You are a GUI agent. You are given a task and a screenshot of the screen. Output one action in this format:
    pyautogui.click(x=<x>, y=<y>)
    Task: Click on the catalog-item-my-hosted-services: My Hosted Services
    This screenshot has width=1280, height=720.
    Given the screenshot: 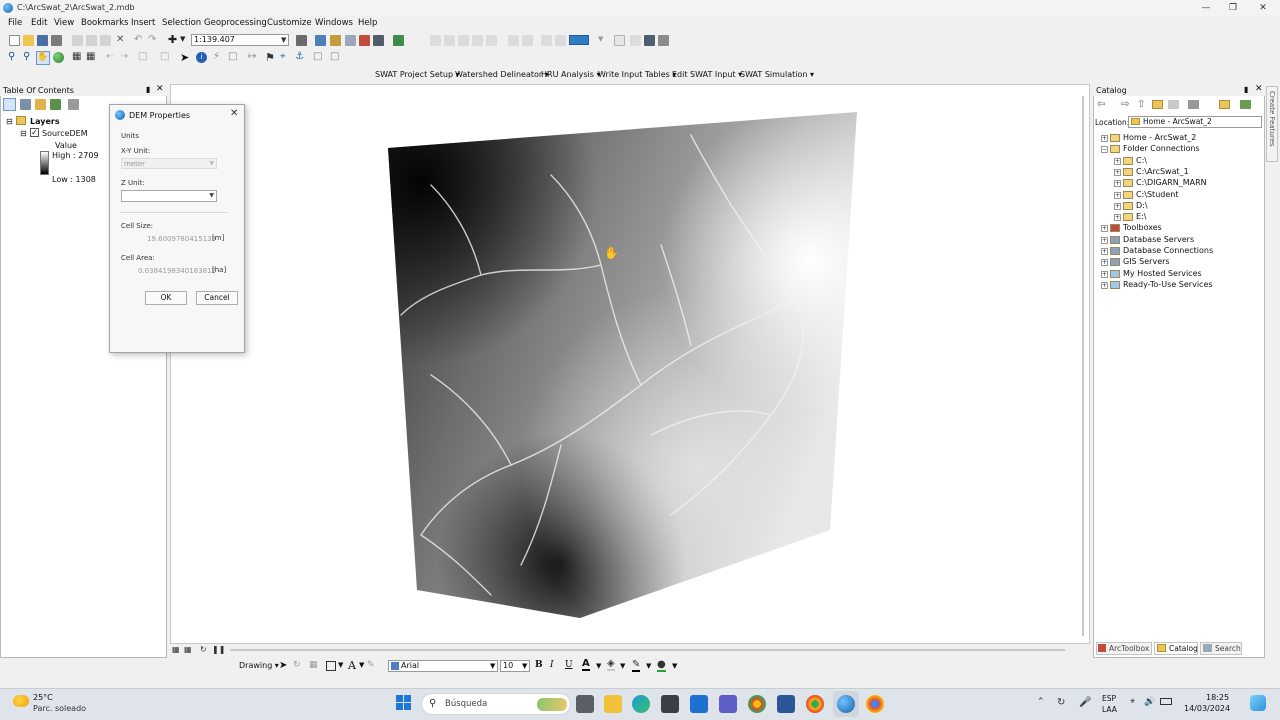 What is the action you would take?
    pyautogui.click(x=1162, y=273)
    